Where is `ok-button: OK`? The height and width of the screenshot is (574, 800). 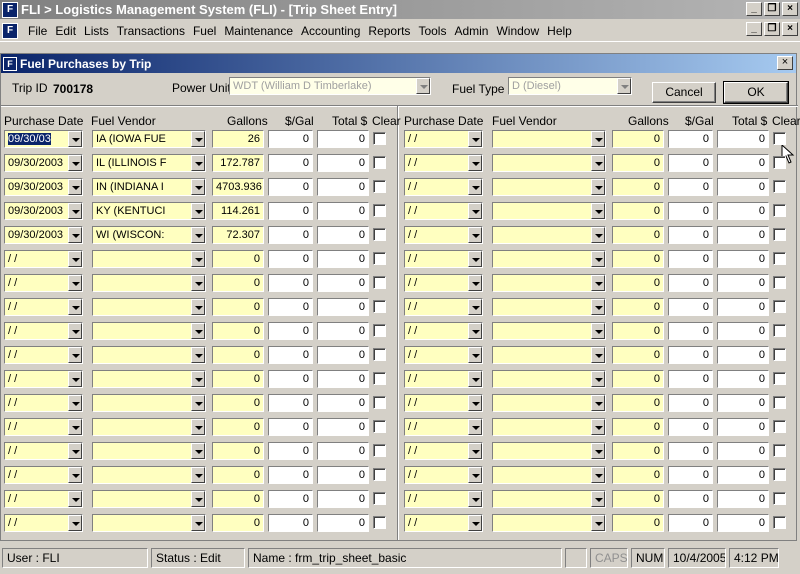 ok-button: OK is located at coordinates (756, 92).